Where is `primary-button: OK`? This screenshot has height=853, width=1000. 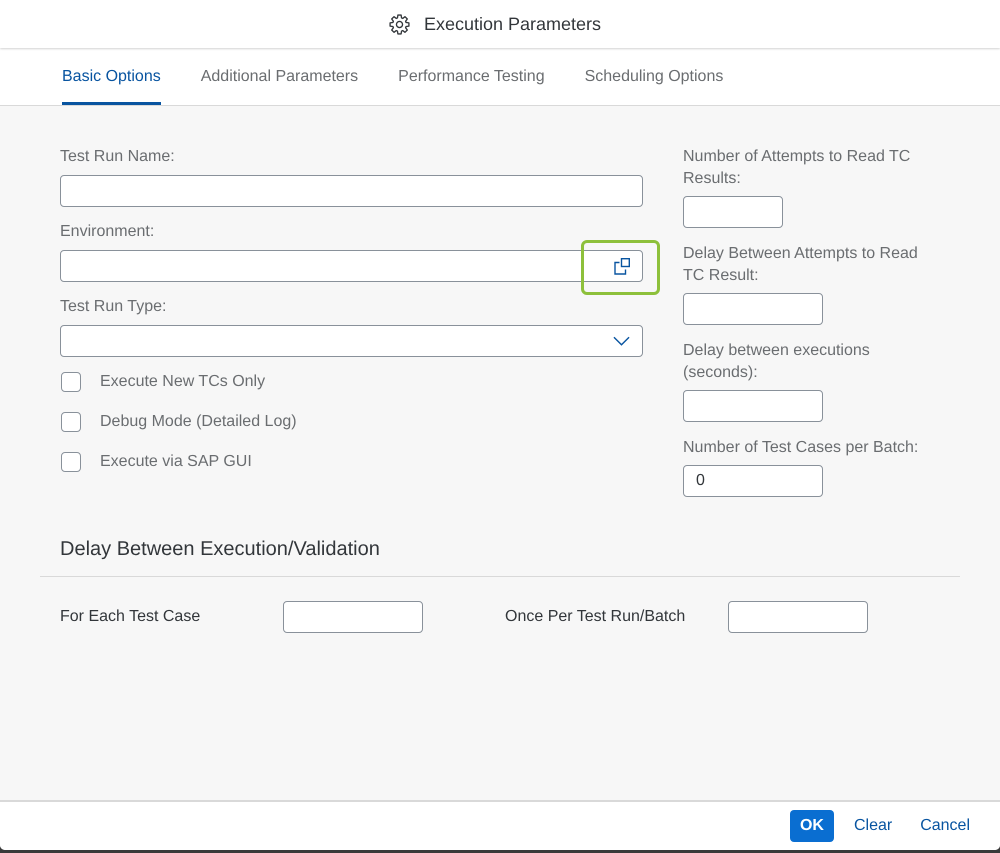 primary-button: OK is located at coordinates (812, 826).